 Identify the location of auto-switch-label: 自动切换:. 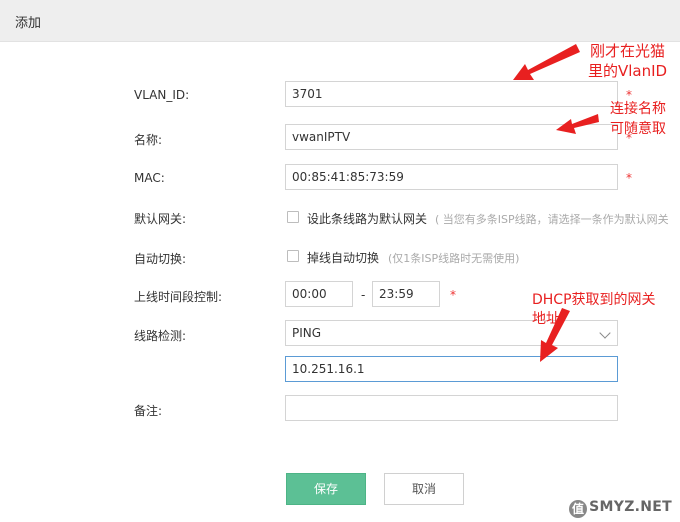
(160, 259).